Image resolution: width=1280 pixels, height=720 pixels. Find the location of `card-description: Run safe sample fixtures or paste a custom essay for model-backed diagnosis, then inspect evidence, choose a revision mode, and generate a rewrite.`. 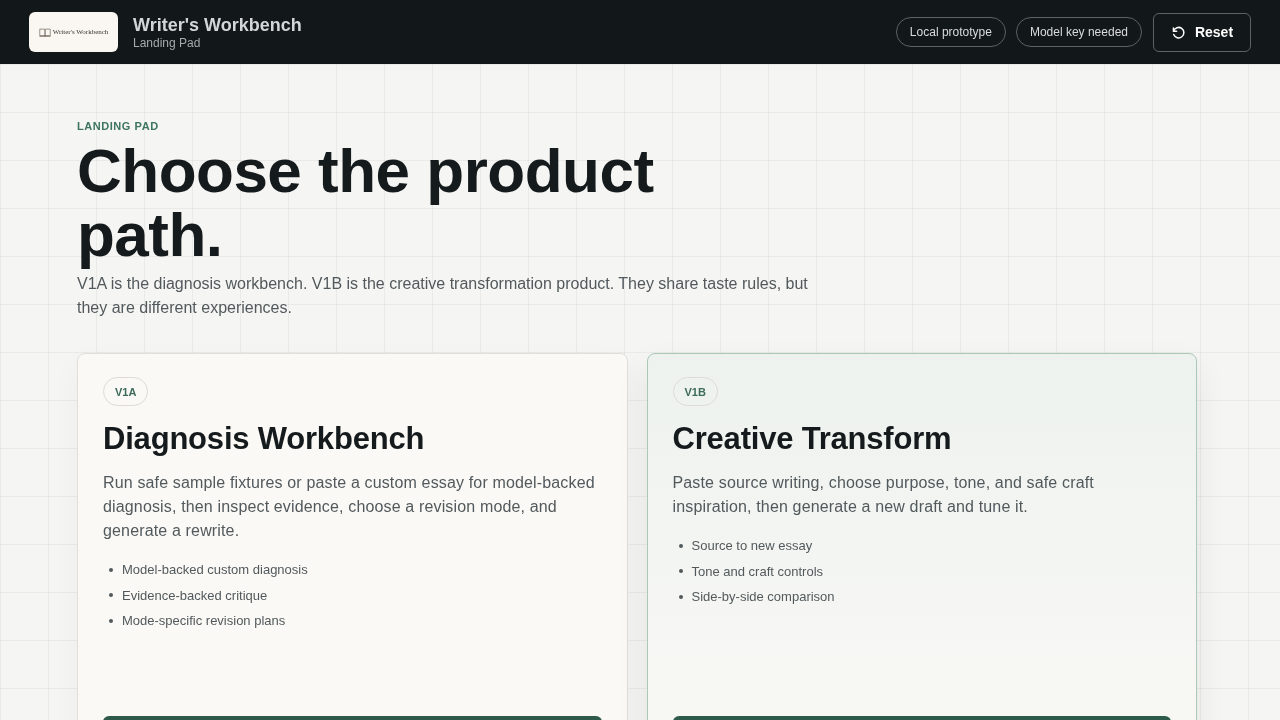

card-description: Run safe sample fixtures or paste a custom essay for model-backed diagnosis, then inspect evidence, choose a revision mode, and generate a rewrite. is located at coordinates (349, 507).